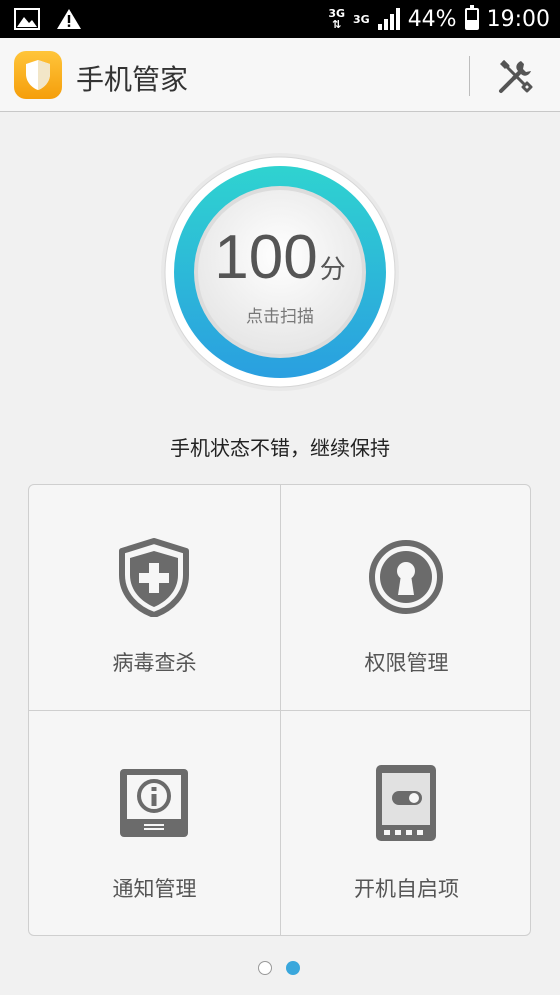  I want to click on page-indicator, so click(279, 968).